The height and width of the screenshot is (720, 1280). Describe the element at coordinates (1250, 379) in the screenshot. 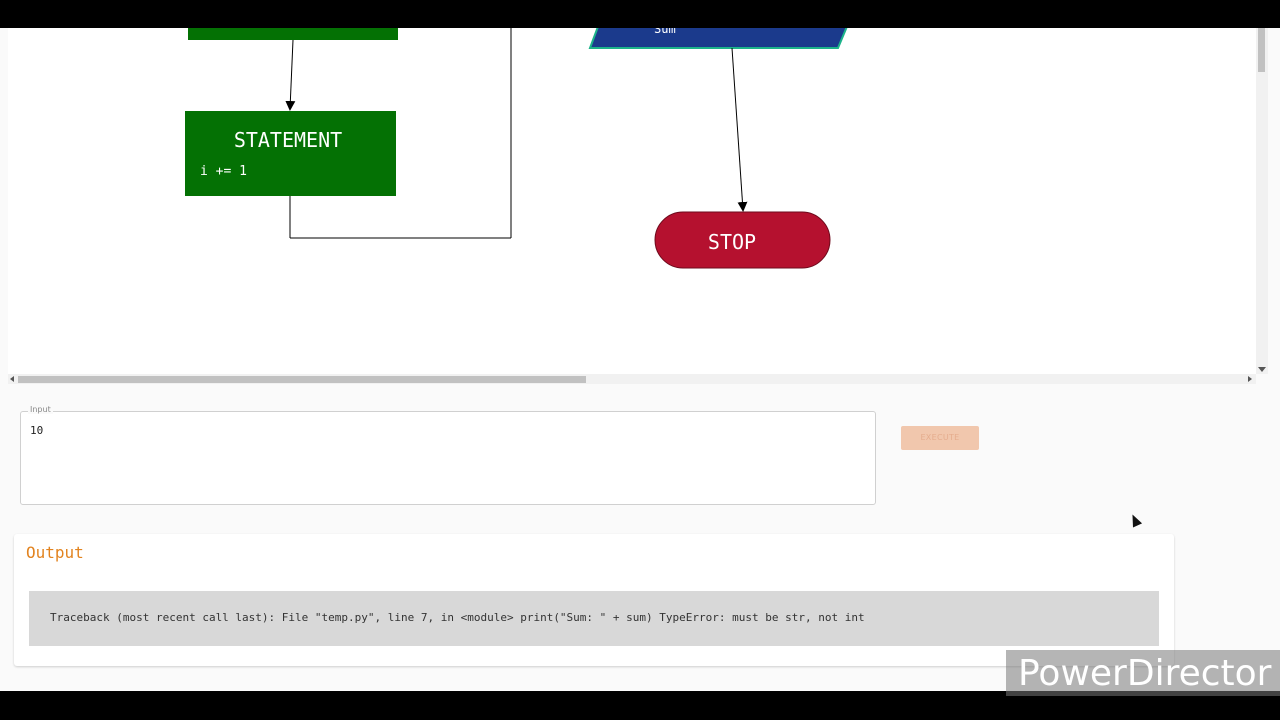

I see `scroll-right-arrow-icon` at that location.